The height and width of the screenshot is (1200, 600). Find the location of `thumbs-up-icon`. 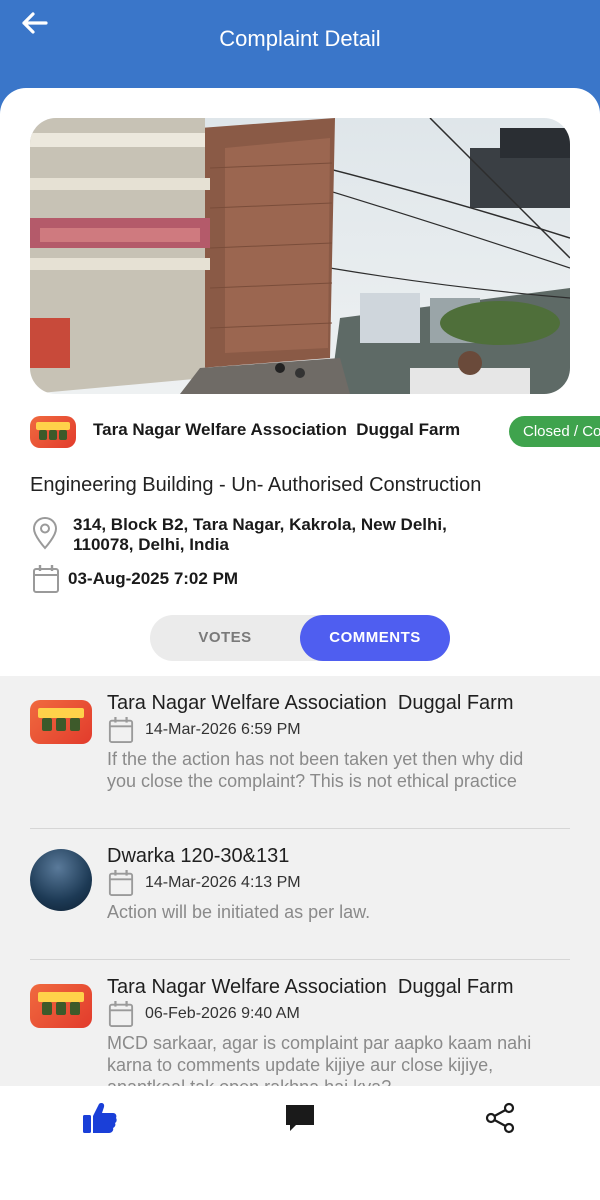

thumbs-up-icon is located at coordinates (100, 1118).